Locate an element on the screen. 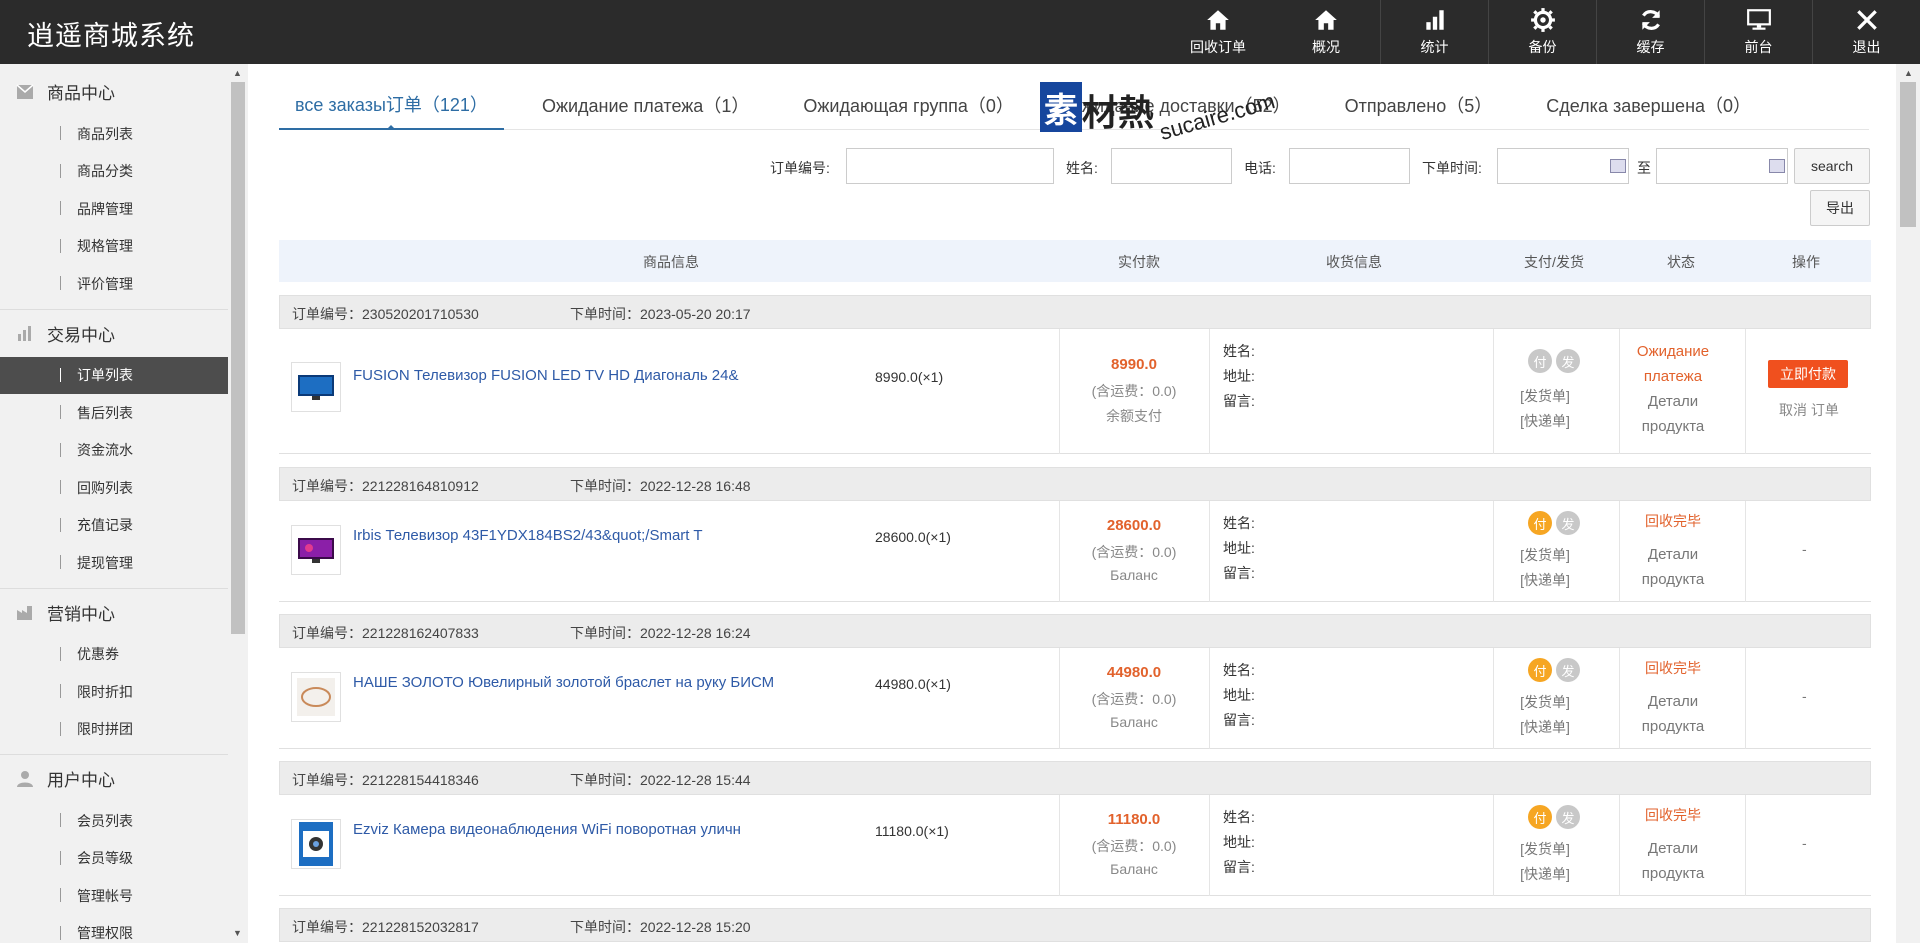 The image size is (1920, 943). sidebar-group-header: 用户中心 is located at coordinates (114, 778).